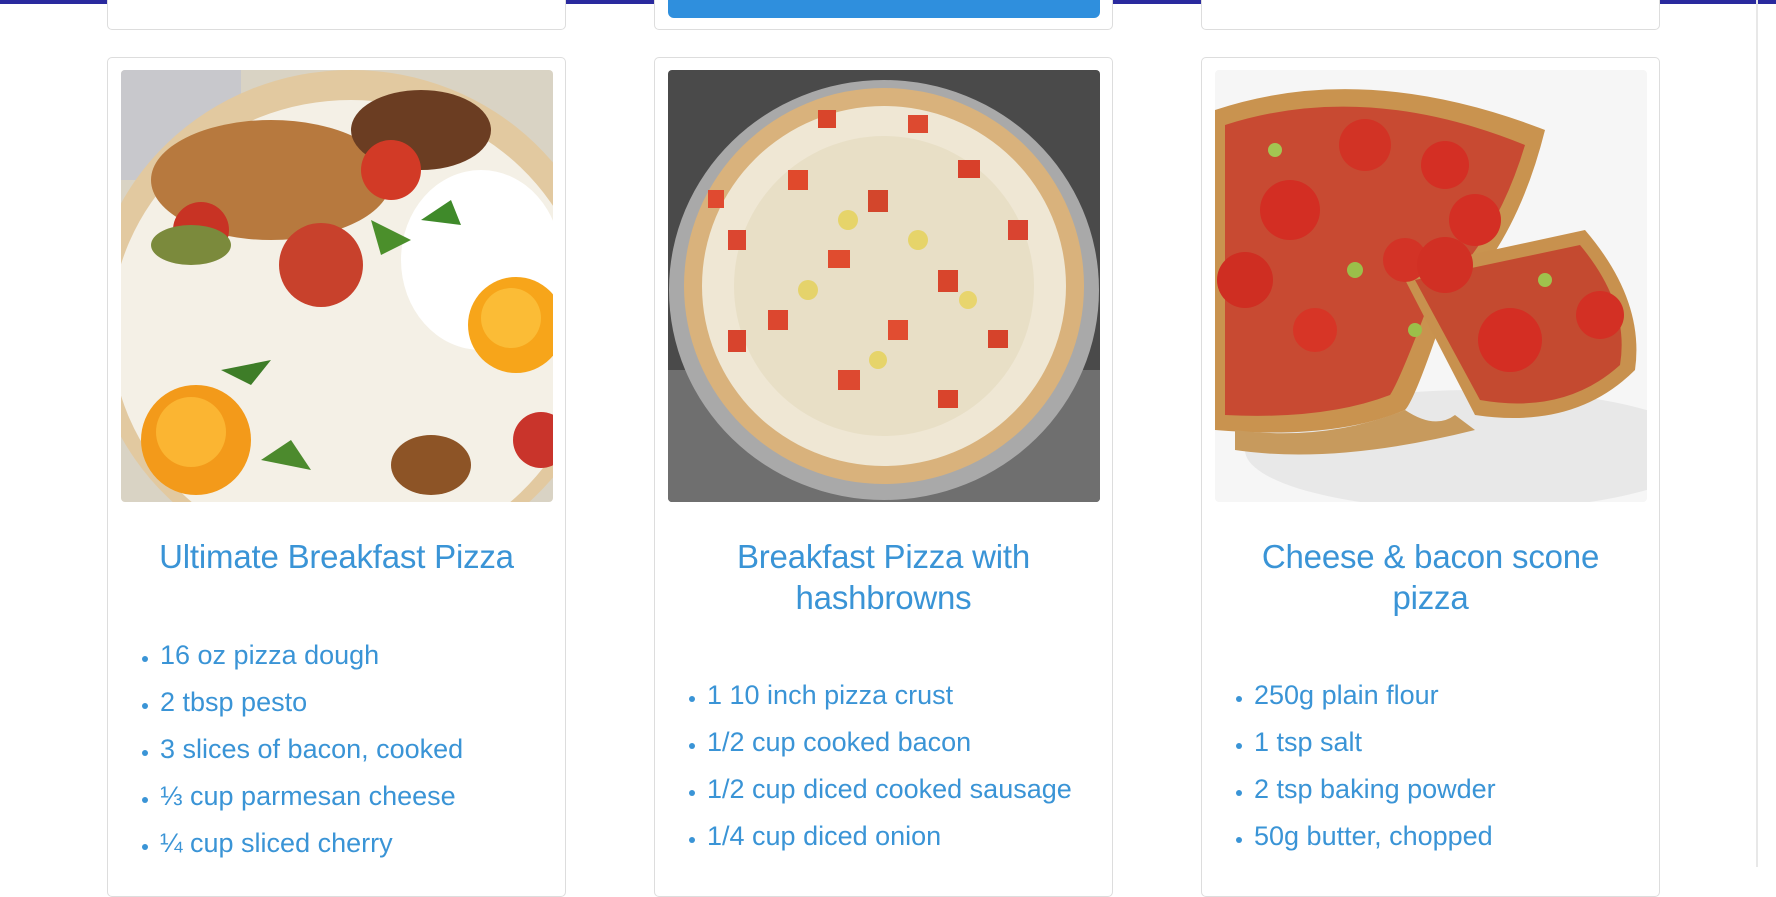 The width and height of the screenshot is (1776, 897). What do you see at coordinates (352, 843) in the screenshot?
I see `ingredient-item: ¼ cup sliced cherry` at bounding box center [352, 843].